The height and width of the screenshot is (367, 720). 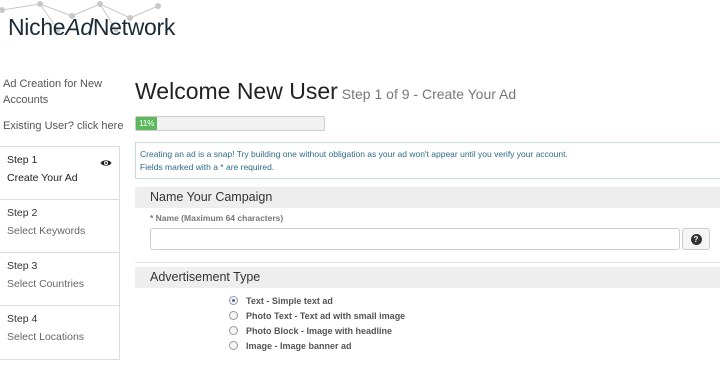 I want to click on radio-label: Image - Image banner ad, so click(x=299, y=345).